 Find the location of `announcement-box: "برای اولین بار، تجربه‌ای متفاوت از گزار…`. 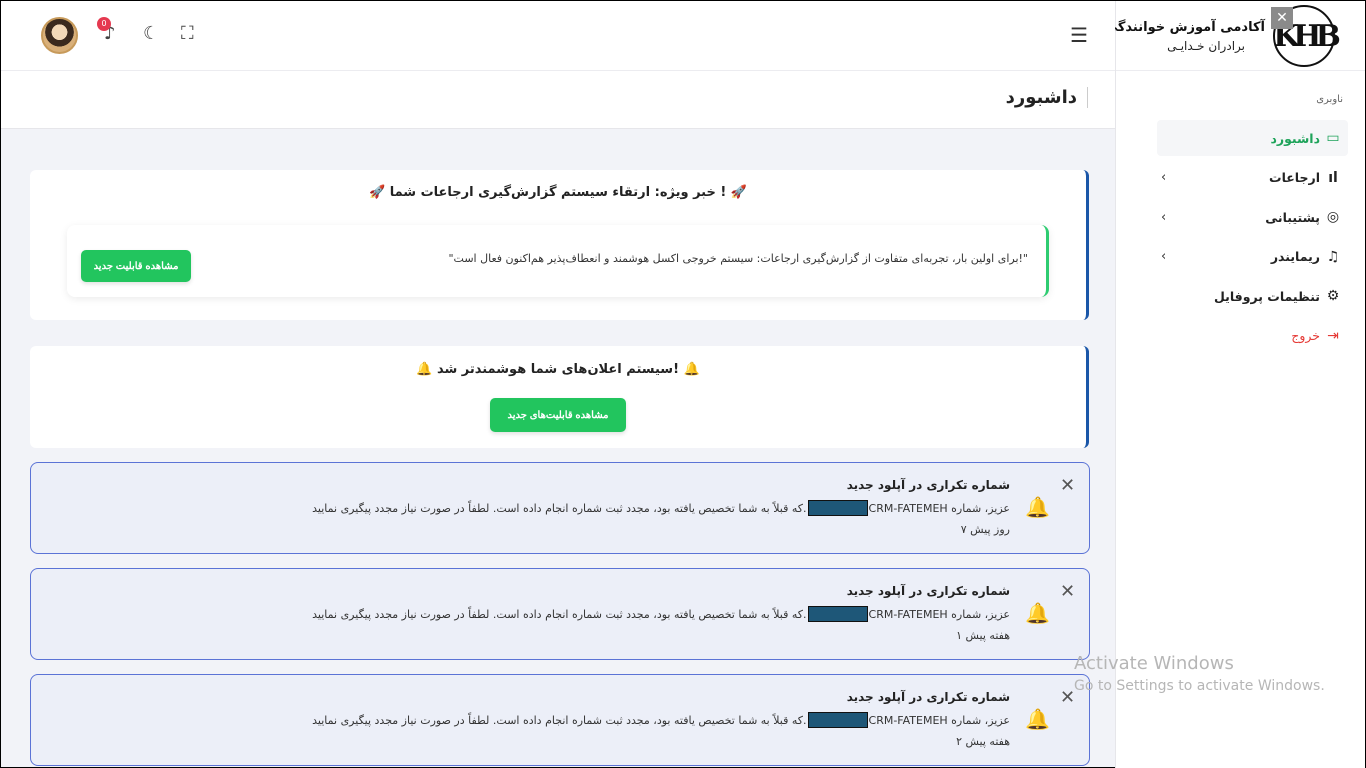

announcement-box: "برای اولین بار، تجربه‌ای متفاوت از گزار… is located at coordinates (558, 261).